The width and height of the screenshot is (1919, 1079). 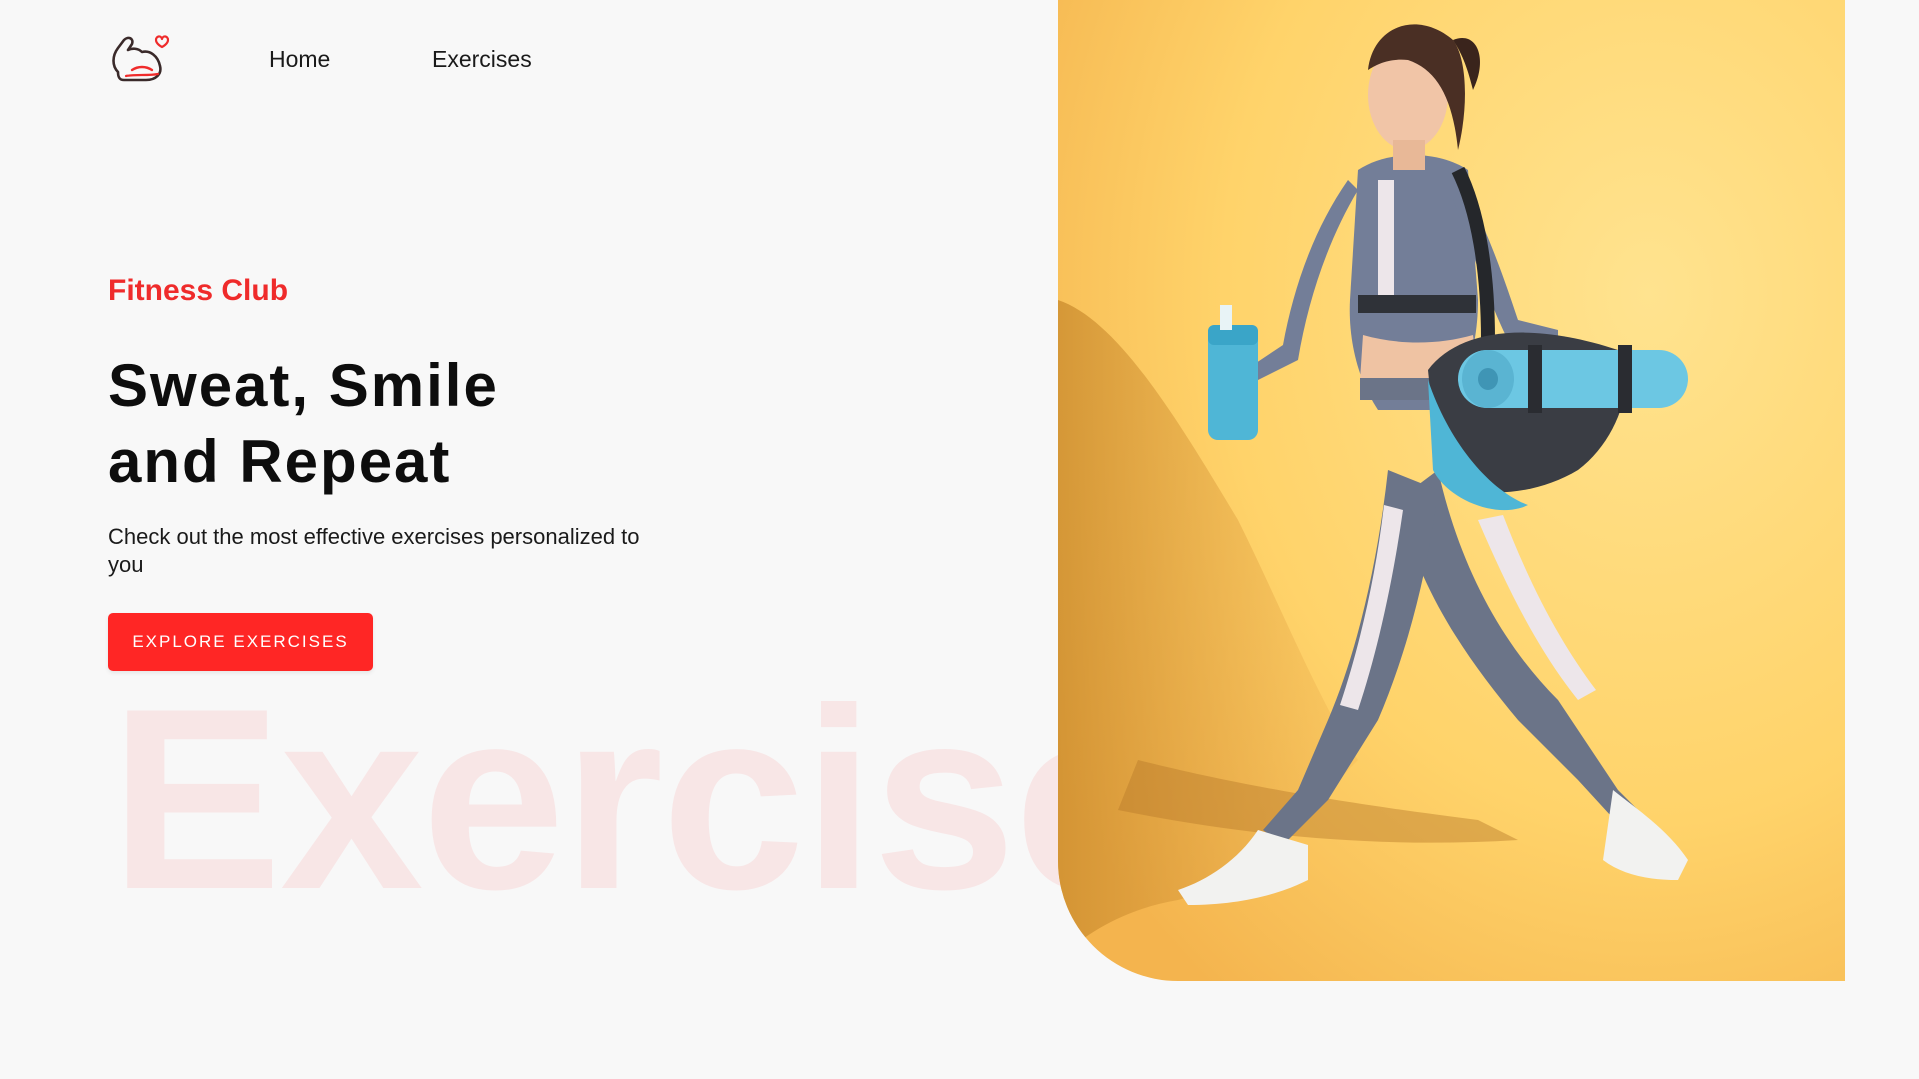 I want to click on hero-headline: Sweat, Smile and Repeat, so click(x=303, y=424).